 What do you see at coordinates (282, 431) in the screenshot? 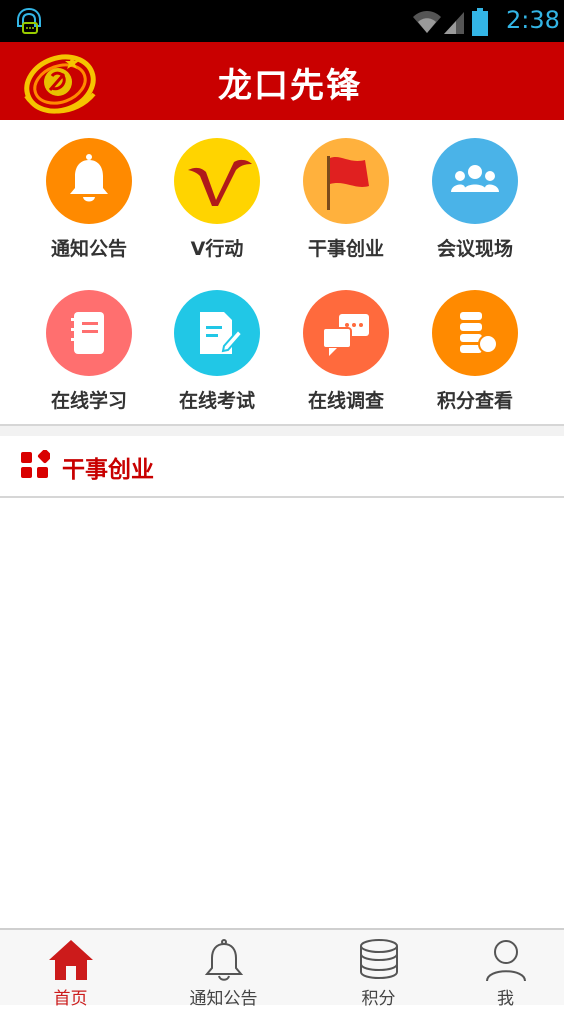
I see `section-gap` at bounding box center [282, 431].